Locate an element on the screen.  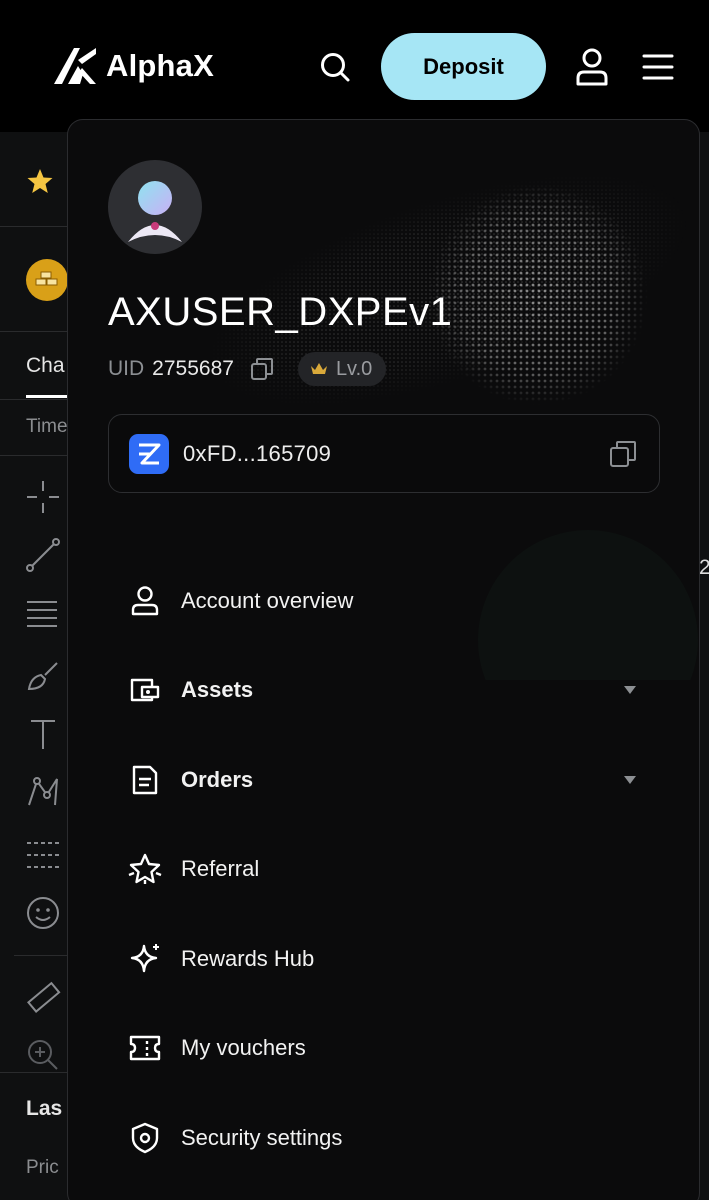
chart-edge-digit: 2 is located at coordinates (704, 567).